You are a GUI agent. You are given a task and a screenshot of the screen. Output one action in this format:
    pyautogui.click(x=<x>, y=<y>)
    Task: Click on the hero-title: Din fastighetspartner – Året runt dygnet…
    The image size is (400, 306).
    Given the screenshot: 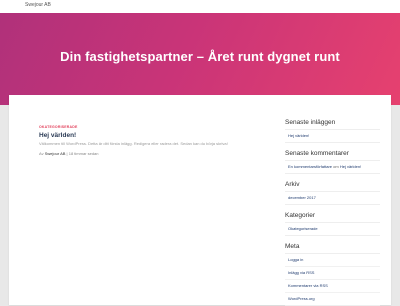 What is the action you would take?
    pyautogui.click(x=200, y=56)
    